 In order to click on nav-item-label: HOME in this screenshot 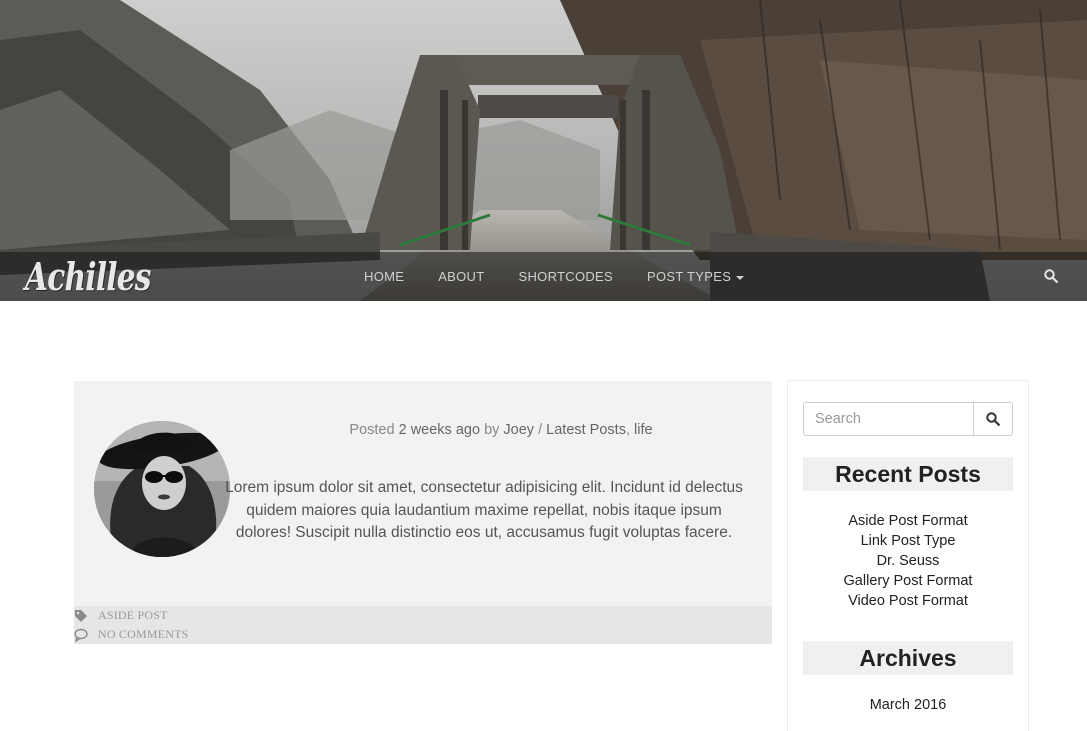, I will do `click(384, 276)`.